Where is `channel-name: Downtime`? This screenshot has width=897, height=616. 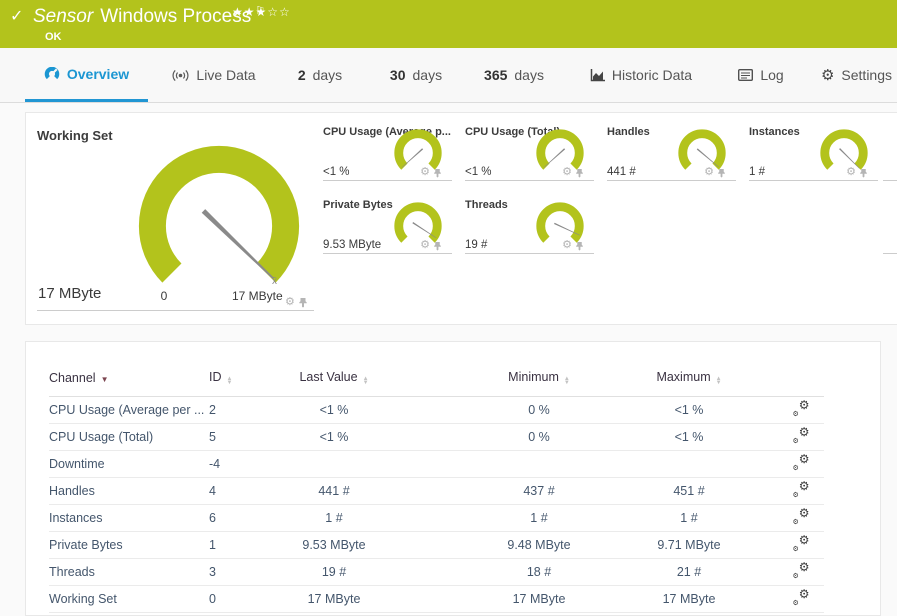 channel-name: Downtime is located at coordinates (129, 464).